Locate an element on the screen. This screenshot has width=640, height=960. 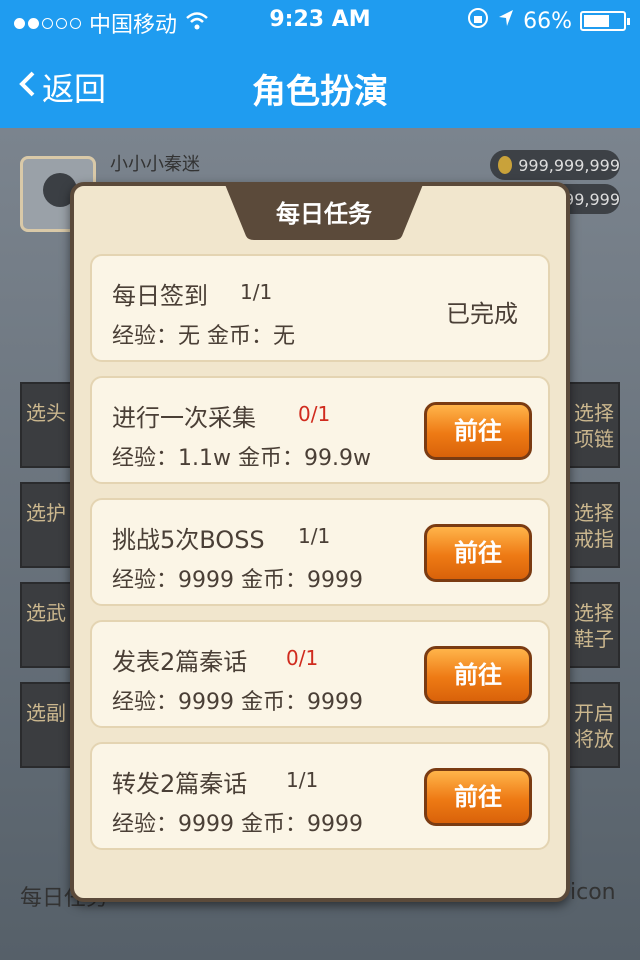
location-arrow-icon is located at coordinates (506, 21).